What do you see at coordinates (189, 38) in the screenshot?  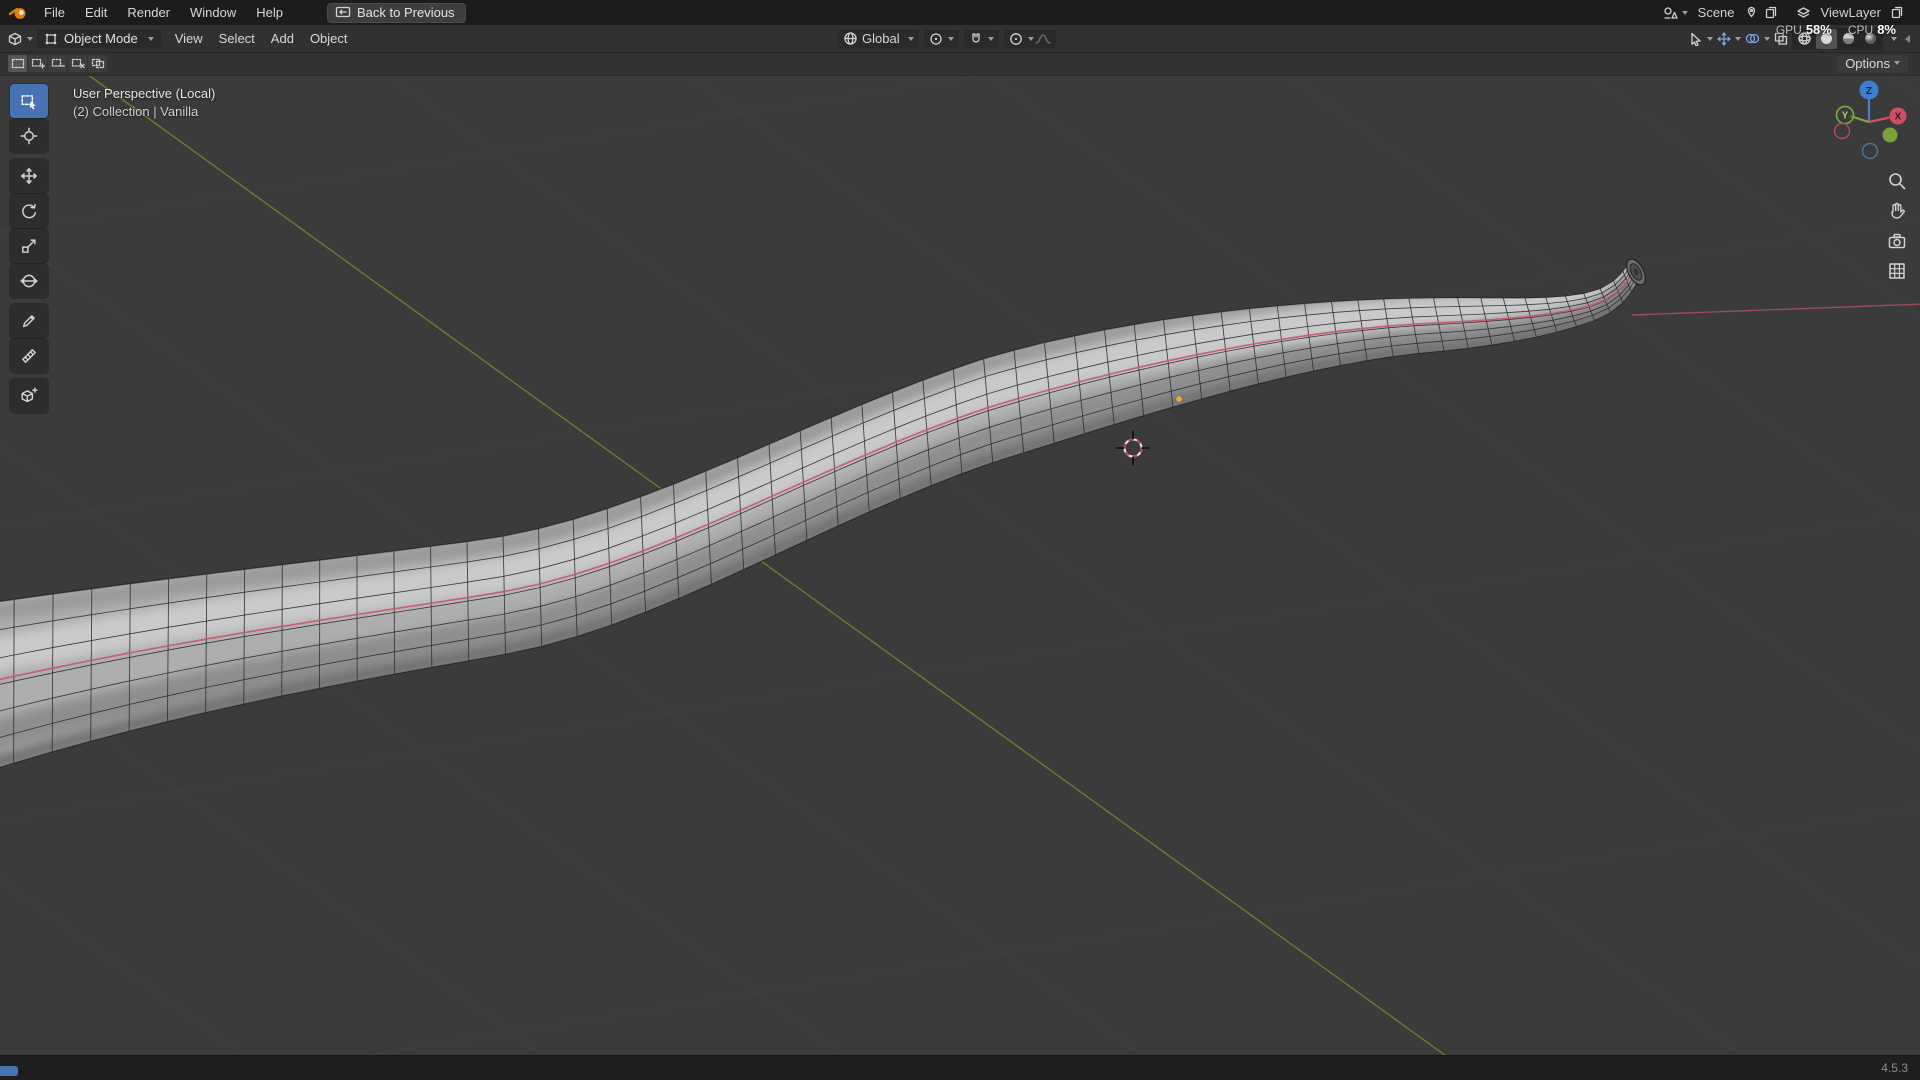 I see `menu-view: View` at bounding box center [189, 38].